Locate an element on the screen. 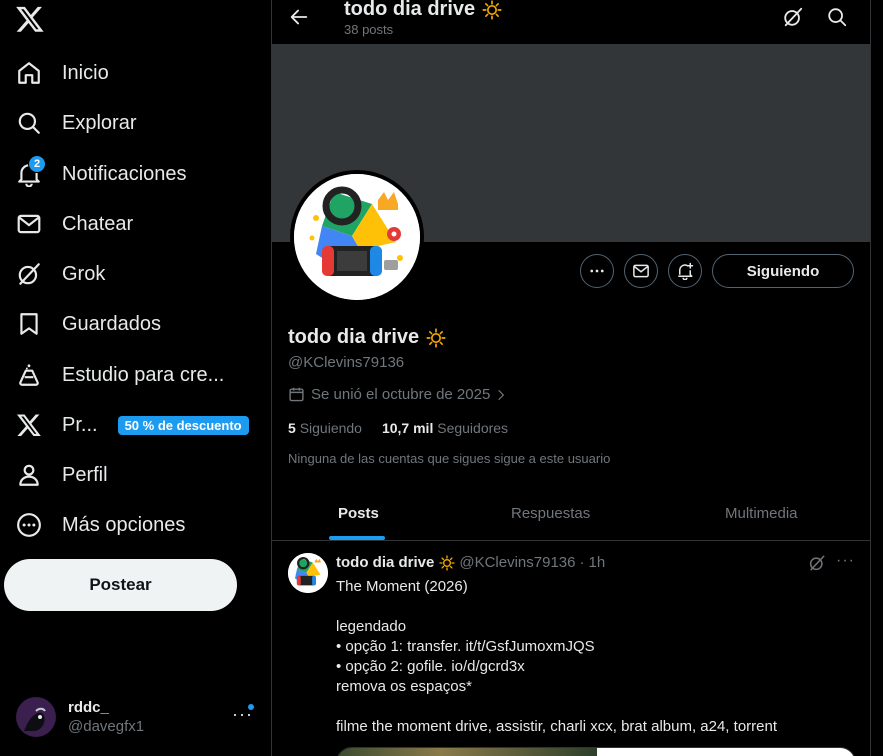 This screenshot has width=883, height=756. unread-dot is located at coordinates (251, 707).